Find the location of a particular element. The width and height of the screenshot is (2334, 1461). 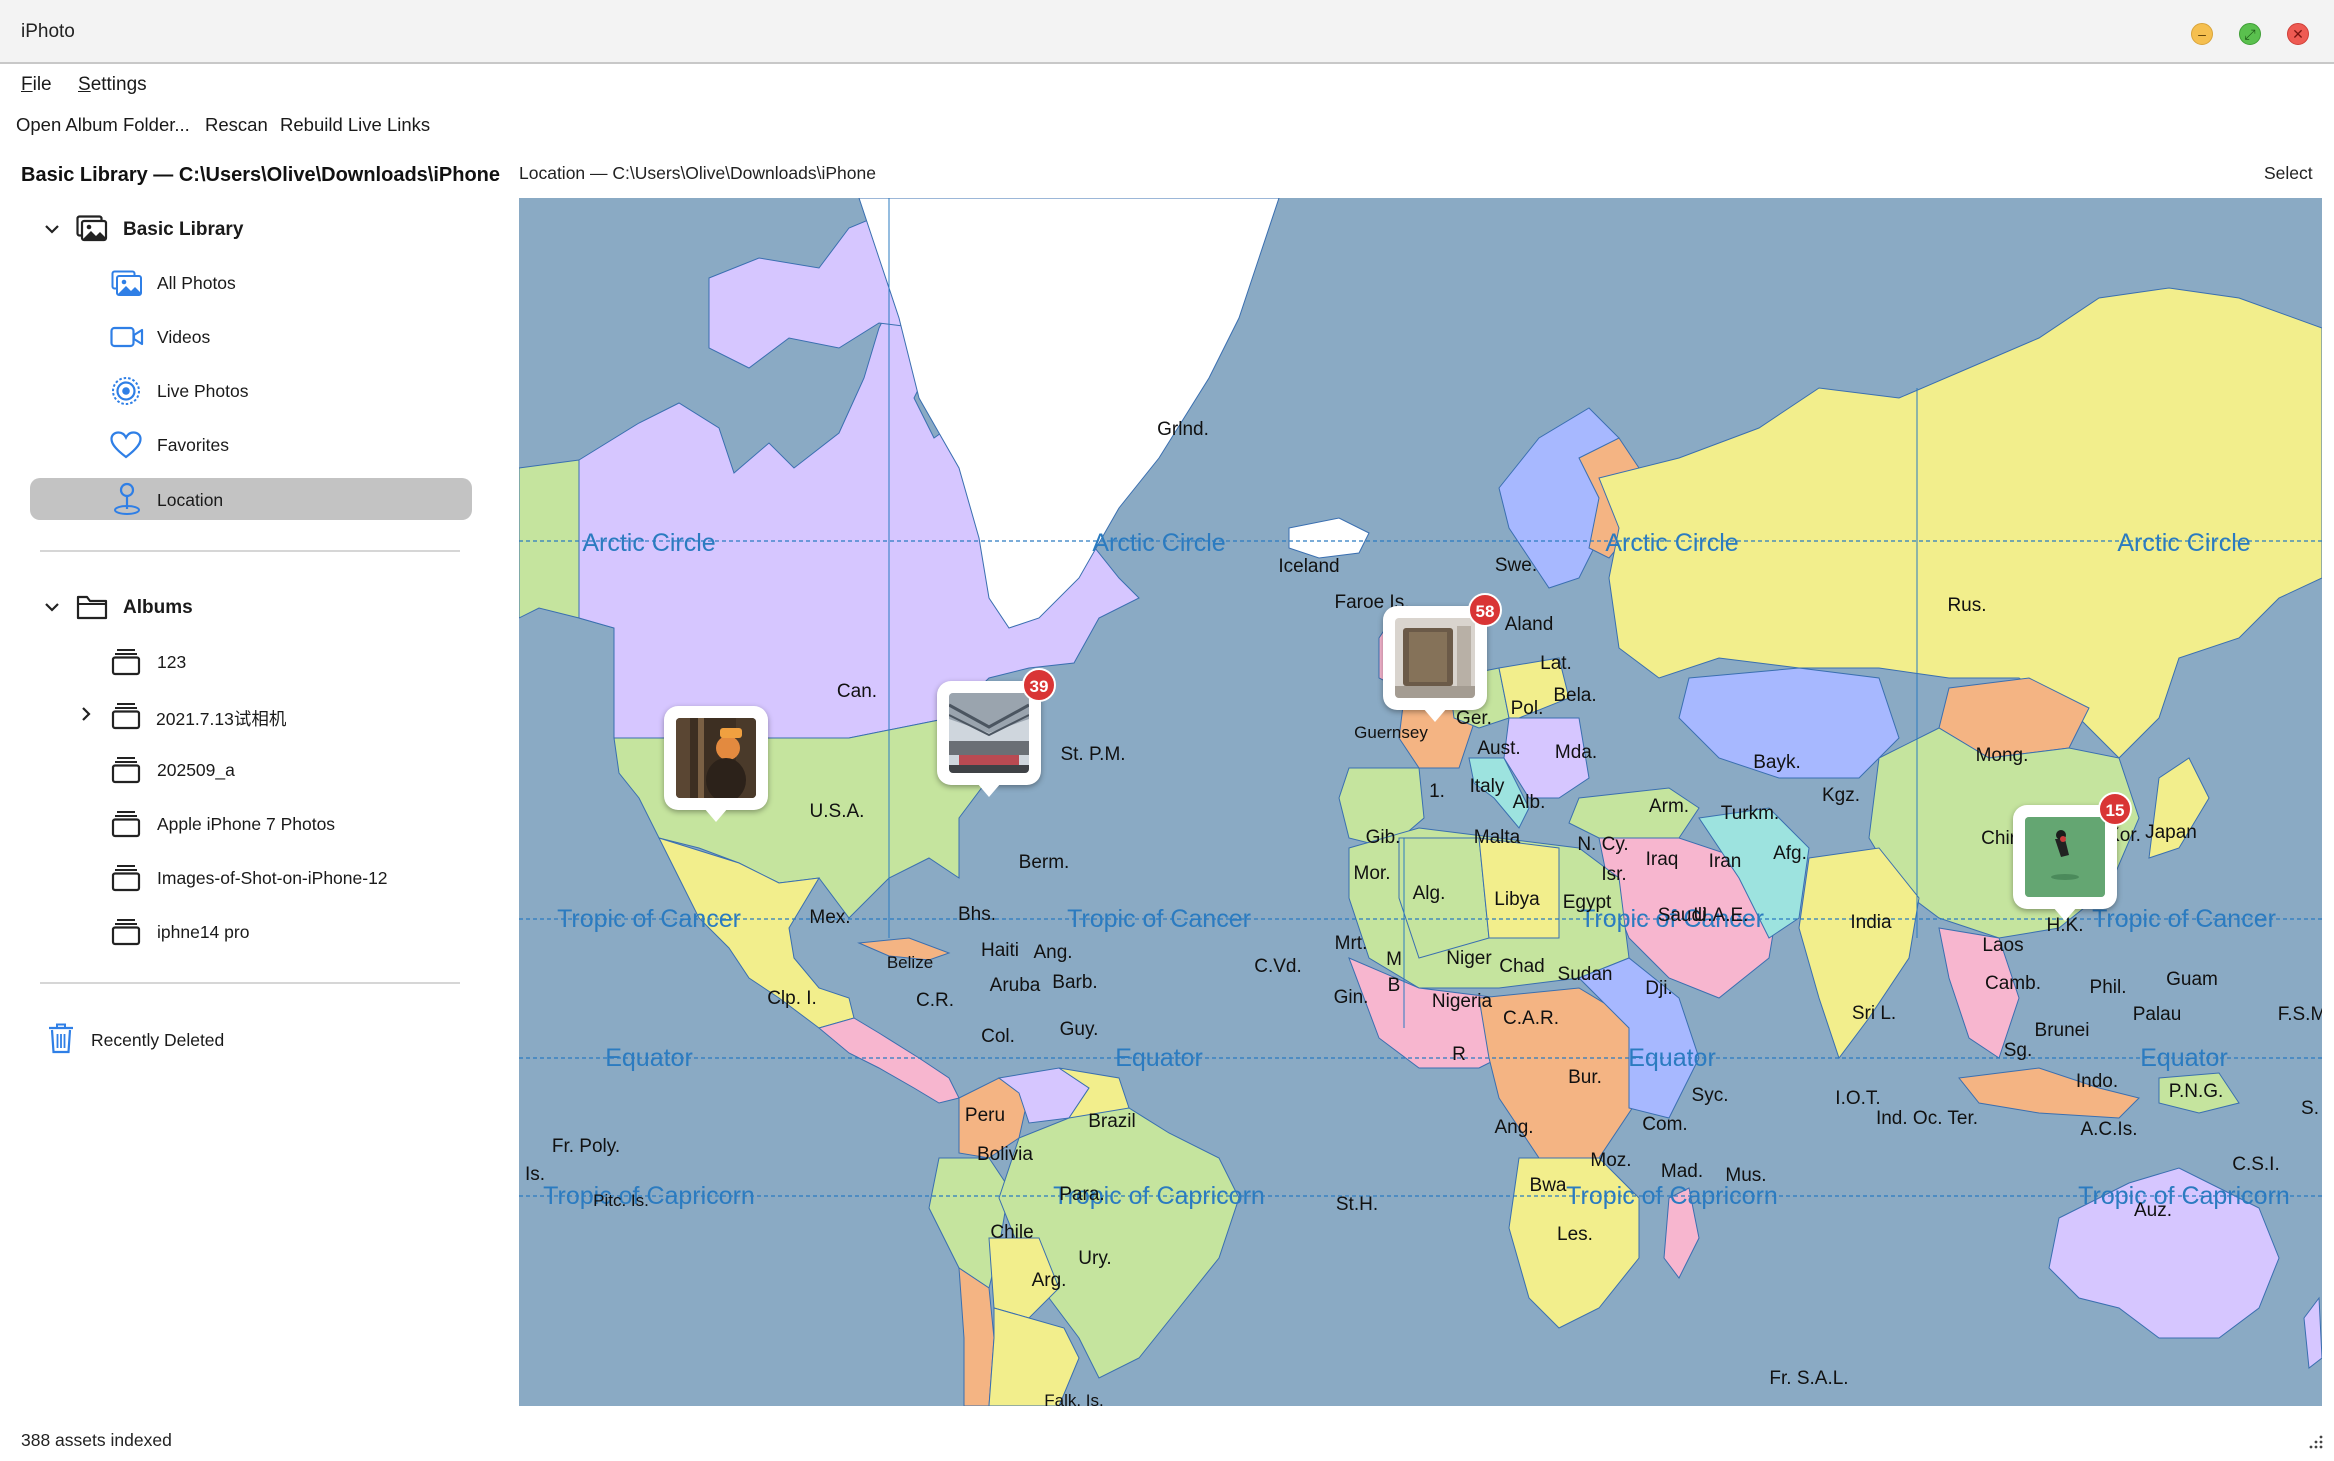

sidebar-item-recently-deleted: Recently Deleted is located at coordinates (157, 1040).